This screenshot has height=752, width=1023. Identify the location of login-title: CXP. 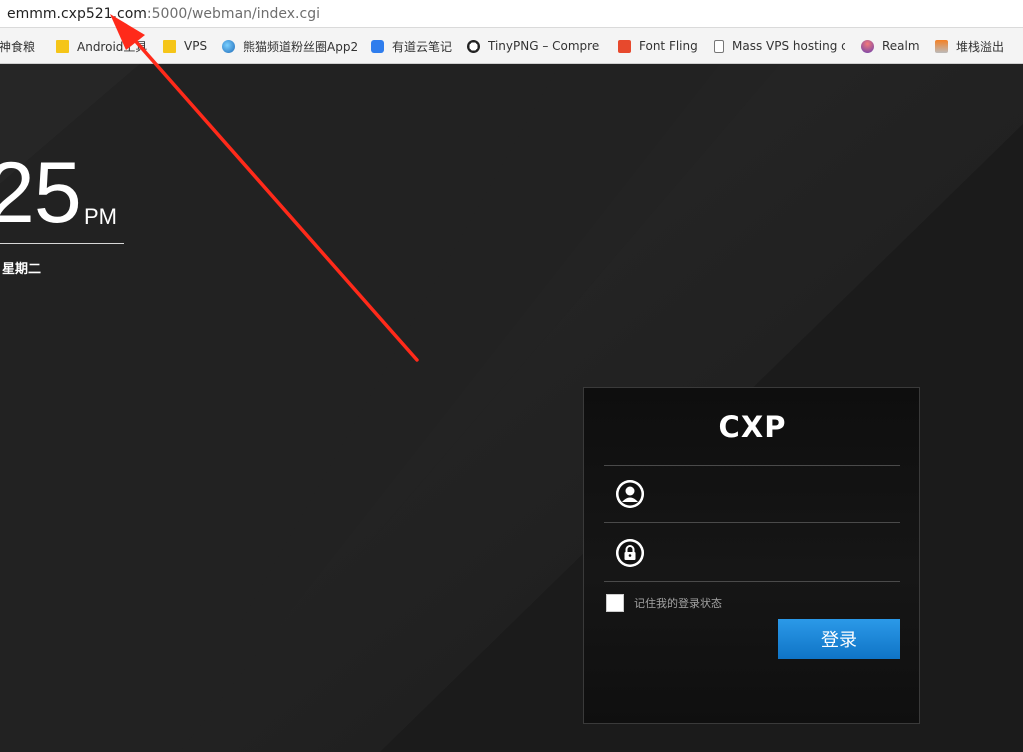
(752, 427).